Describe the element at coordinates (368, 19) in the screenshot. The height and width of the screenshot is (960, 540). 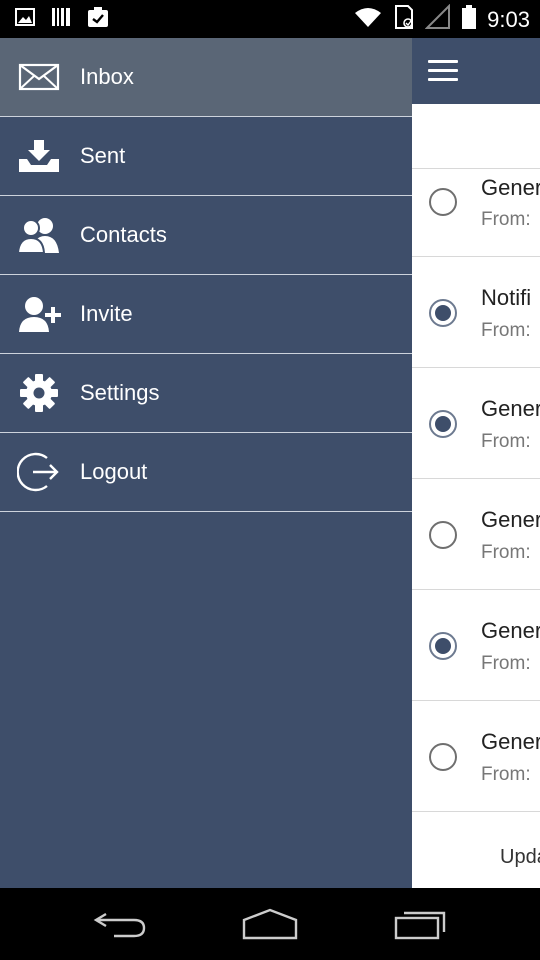
I see `wifi-icon` at that location.